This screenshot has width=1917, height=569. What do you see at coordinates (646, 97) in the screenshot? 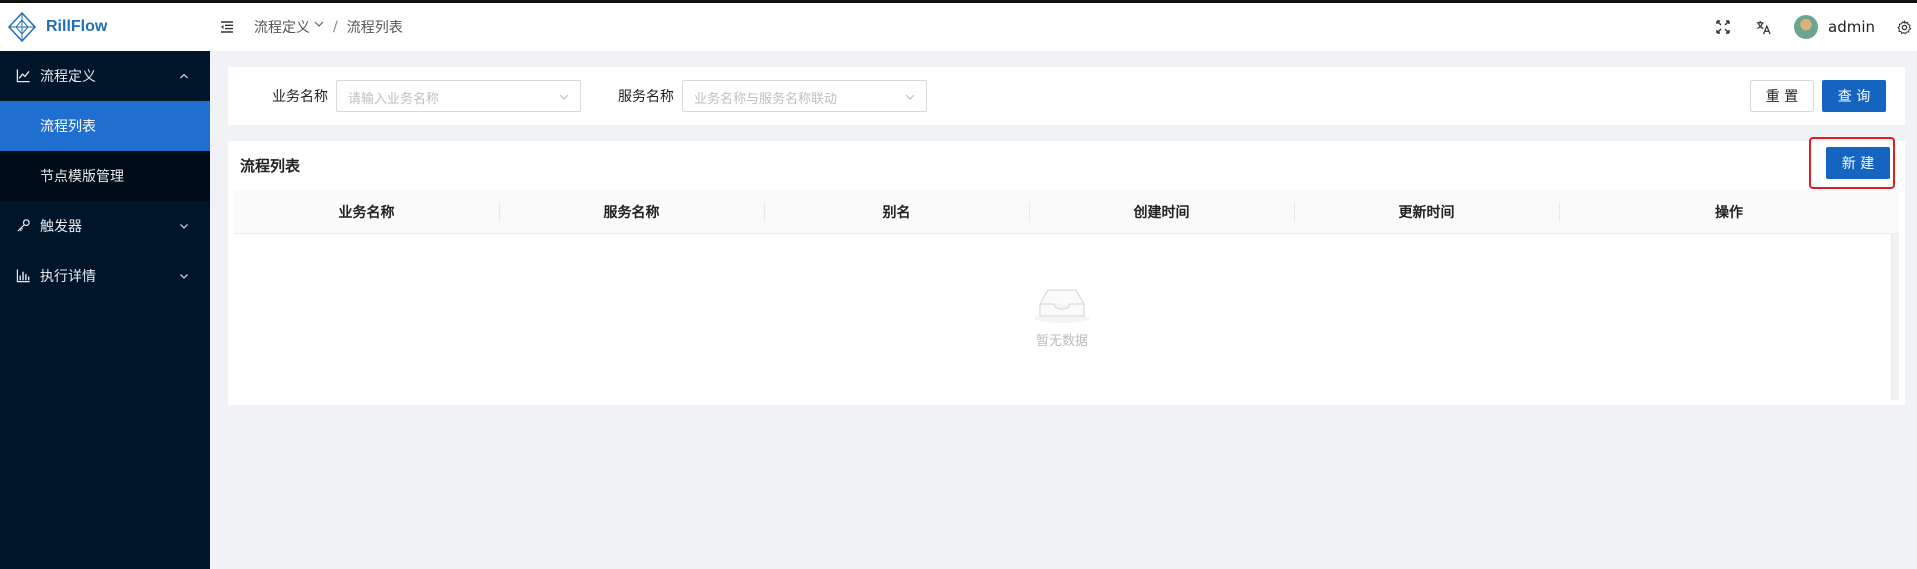
I see `service-name-label: 服务名称` at bounding box center [646, 97].